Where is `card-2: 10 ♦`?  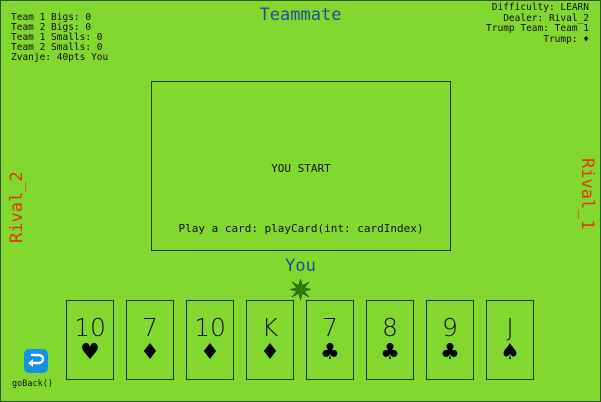 card-2: 10 ♦ is located at coordinates (210, 340).